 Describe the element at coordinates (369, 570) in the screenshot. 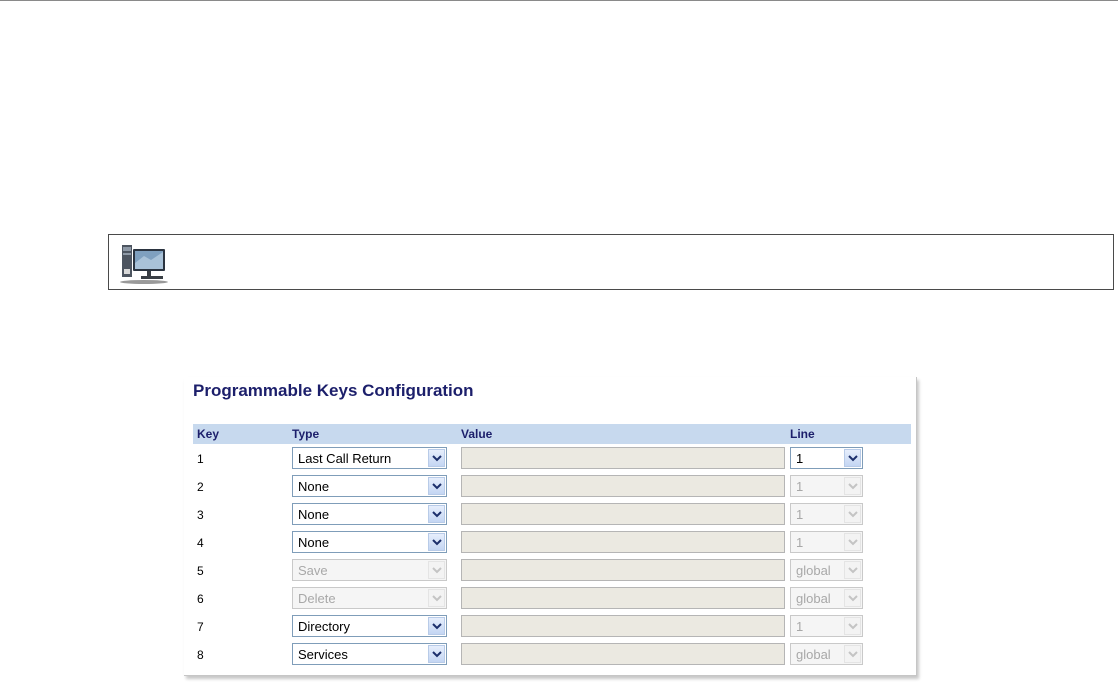

I see `type-select: Save` at that location.